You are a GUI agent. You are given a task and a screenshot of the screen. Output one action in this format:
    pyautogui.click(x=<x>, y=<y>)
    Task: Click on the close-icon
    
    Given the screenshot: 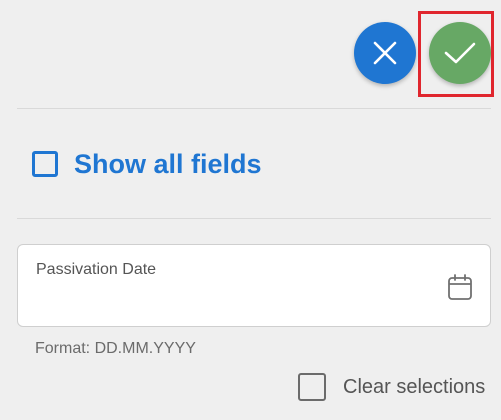 What is the action you would take?
    pyautogui.click(x=385, y=53)
    